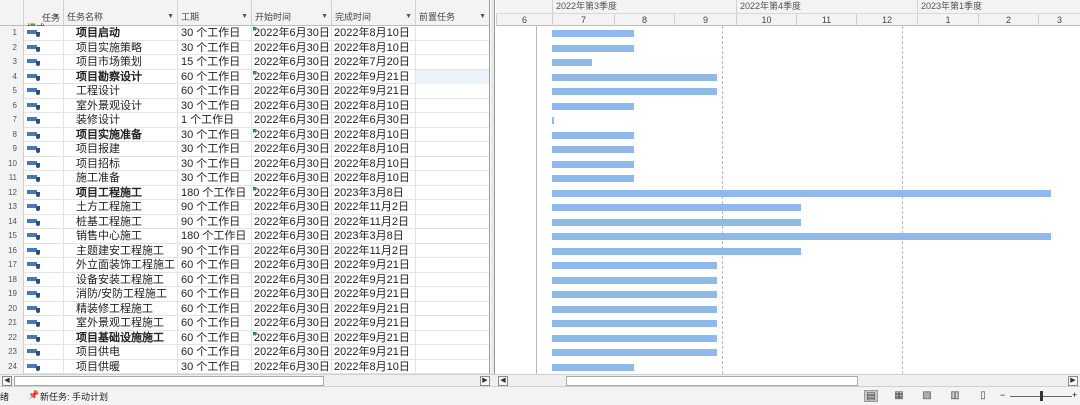  I want to click on duration-cell: 90 个工作日, so click(215, 250).